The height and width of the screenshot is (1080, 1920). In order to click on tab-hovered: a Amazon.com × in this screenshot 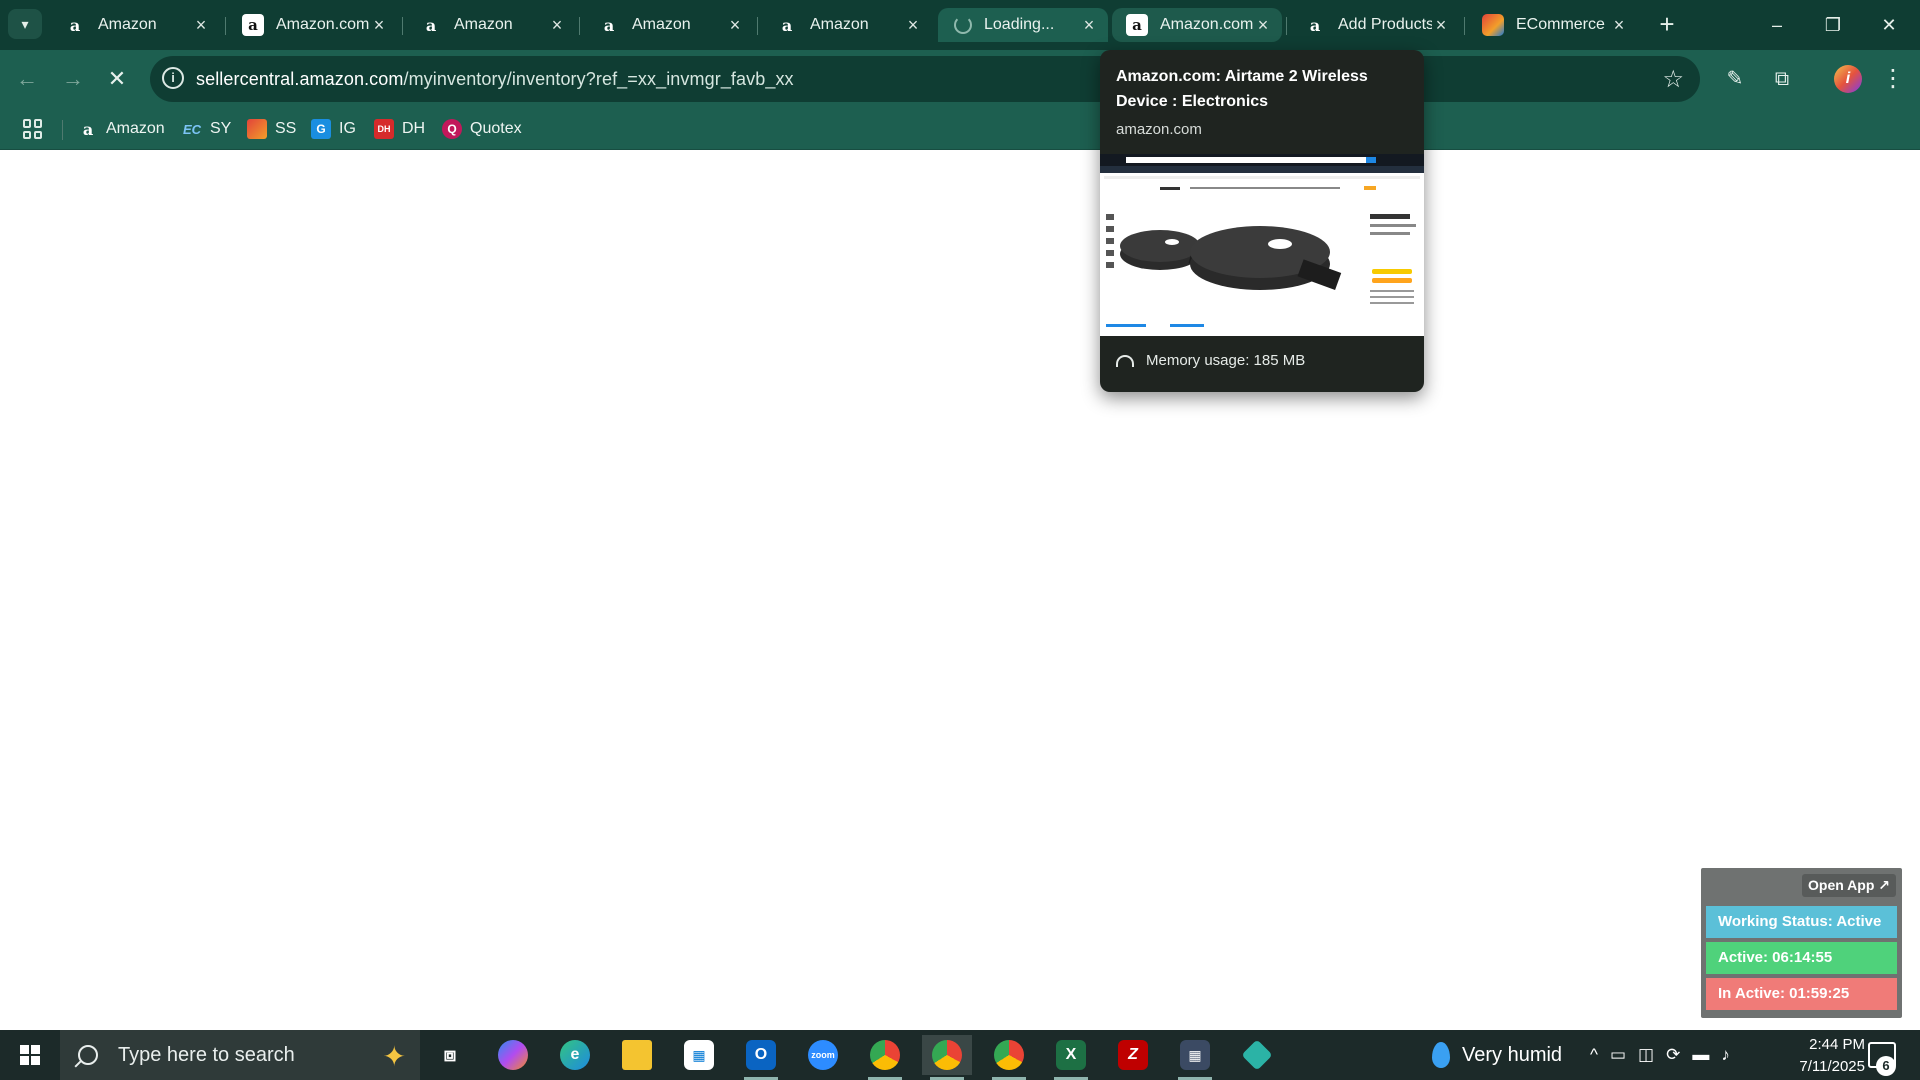, I will do `click(1197, 25)`.